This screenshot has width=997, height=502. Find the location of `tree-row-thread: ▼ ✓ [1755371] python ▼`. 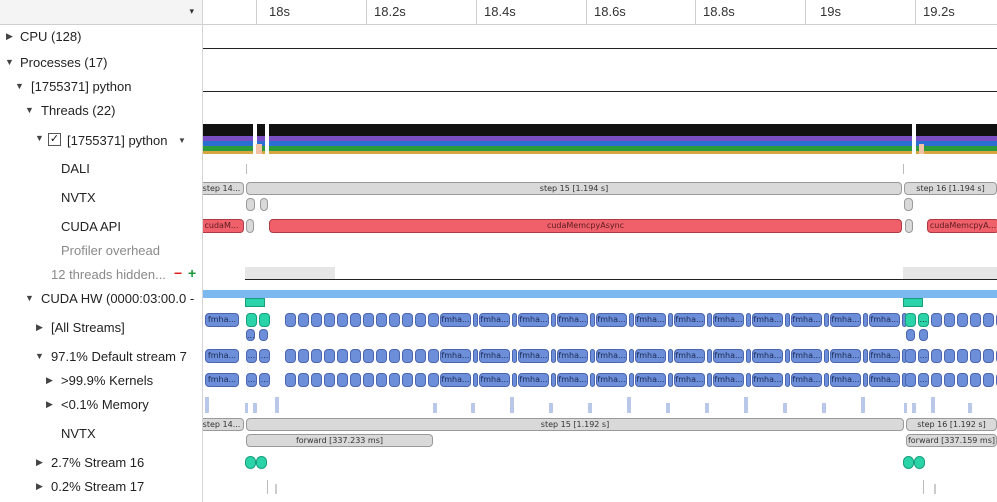

tree-row-thread: ▼ ✓ [1755371] python ▼ is located at coordinates (101, 139).